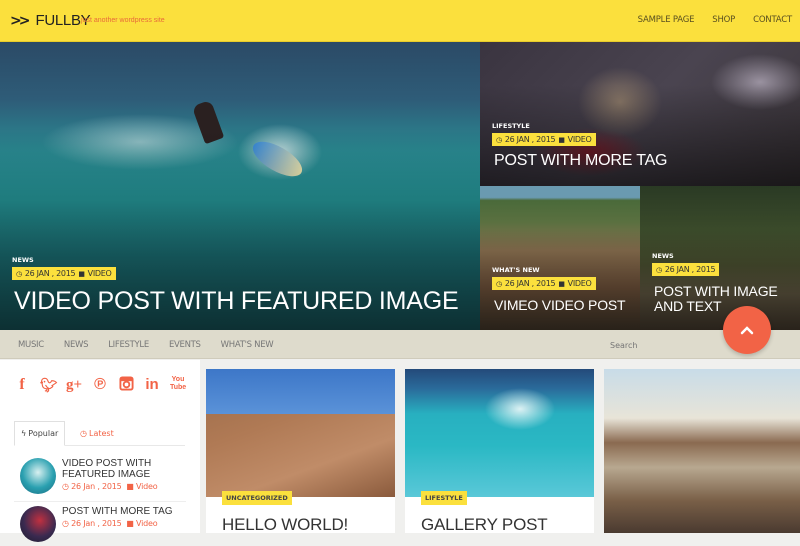  I want to click on category-events: EVENTS, so click(185, 345).